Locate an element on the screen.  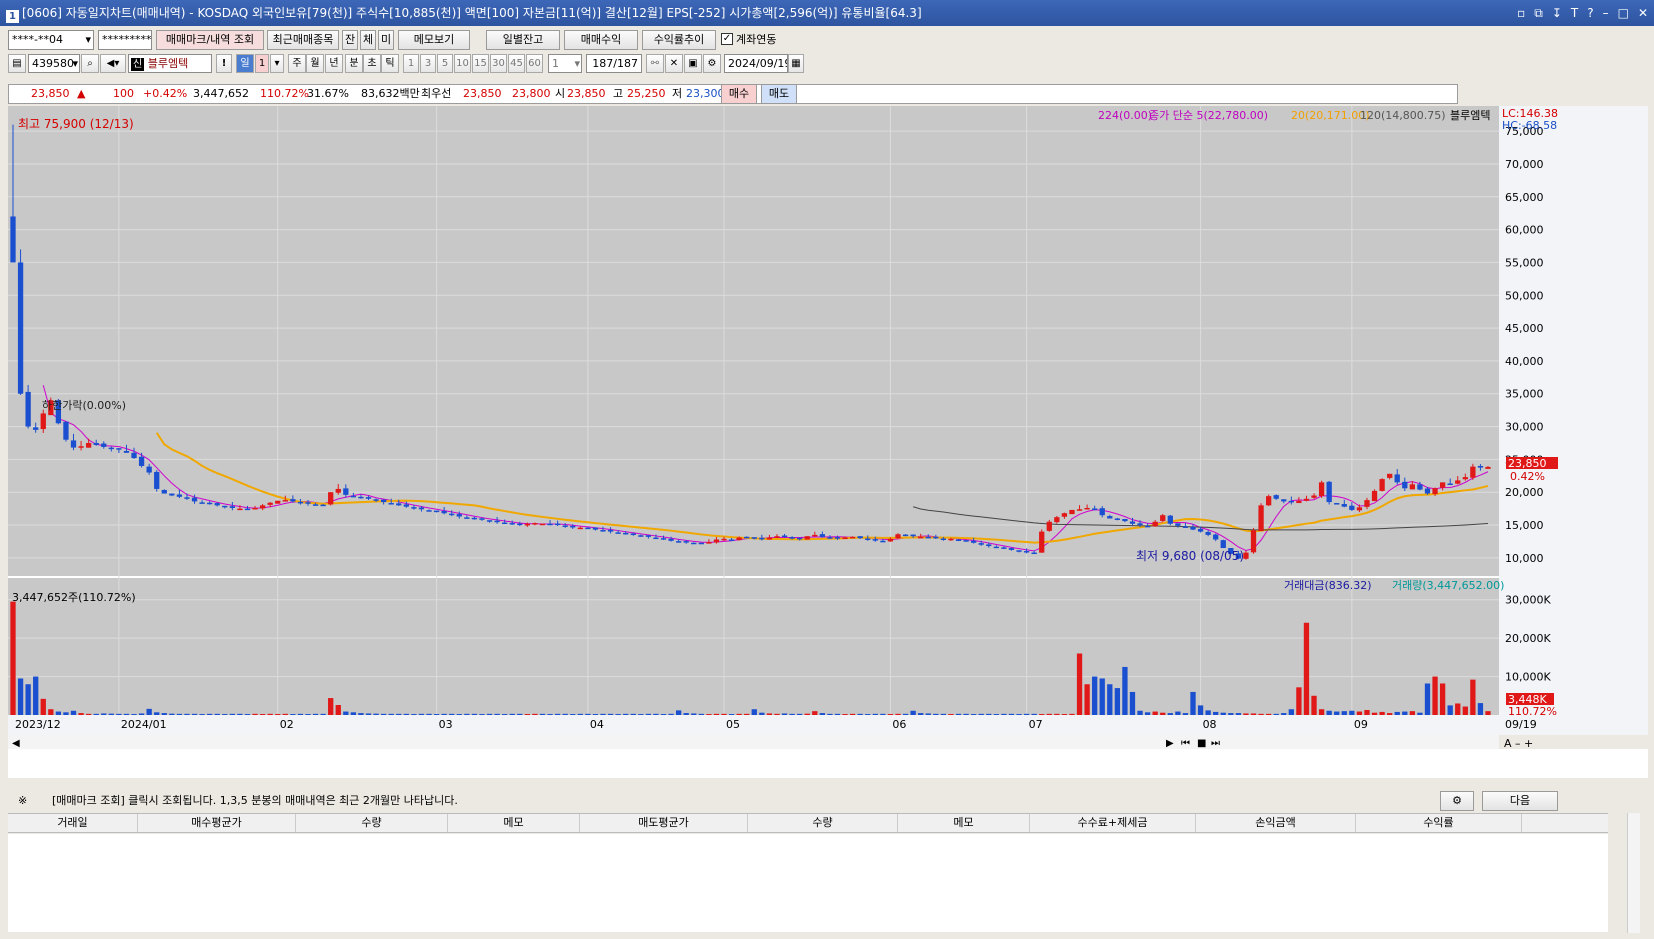
period-second-tab: 초 is located at coordinates (372, 63).